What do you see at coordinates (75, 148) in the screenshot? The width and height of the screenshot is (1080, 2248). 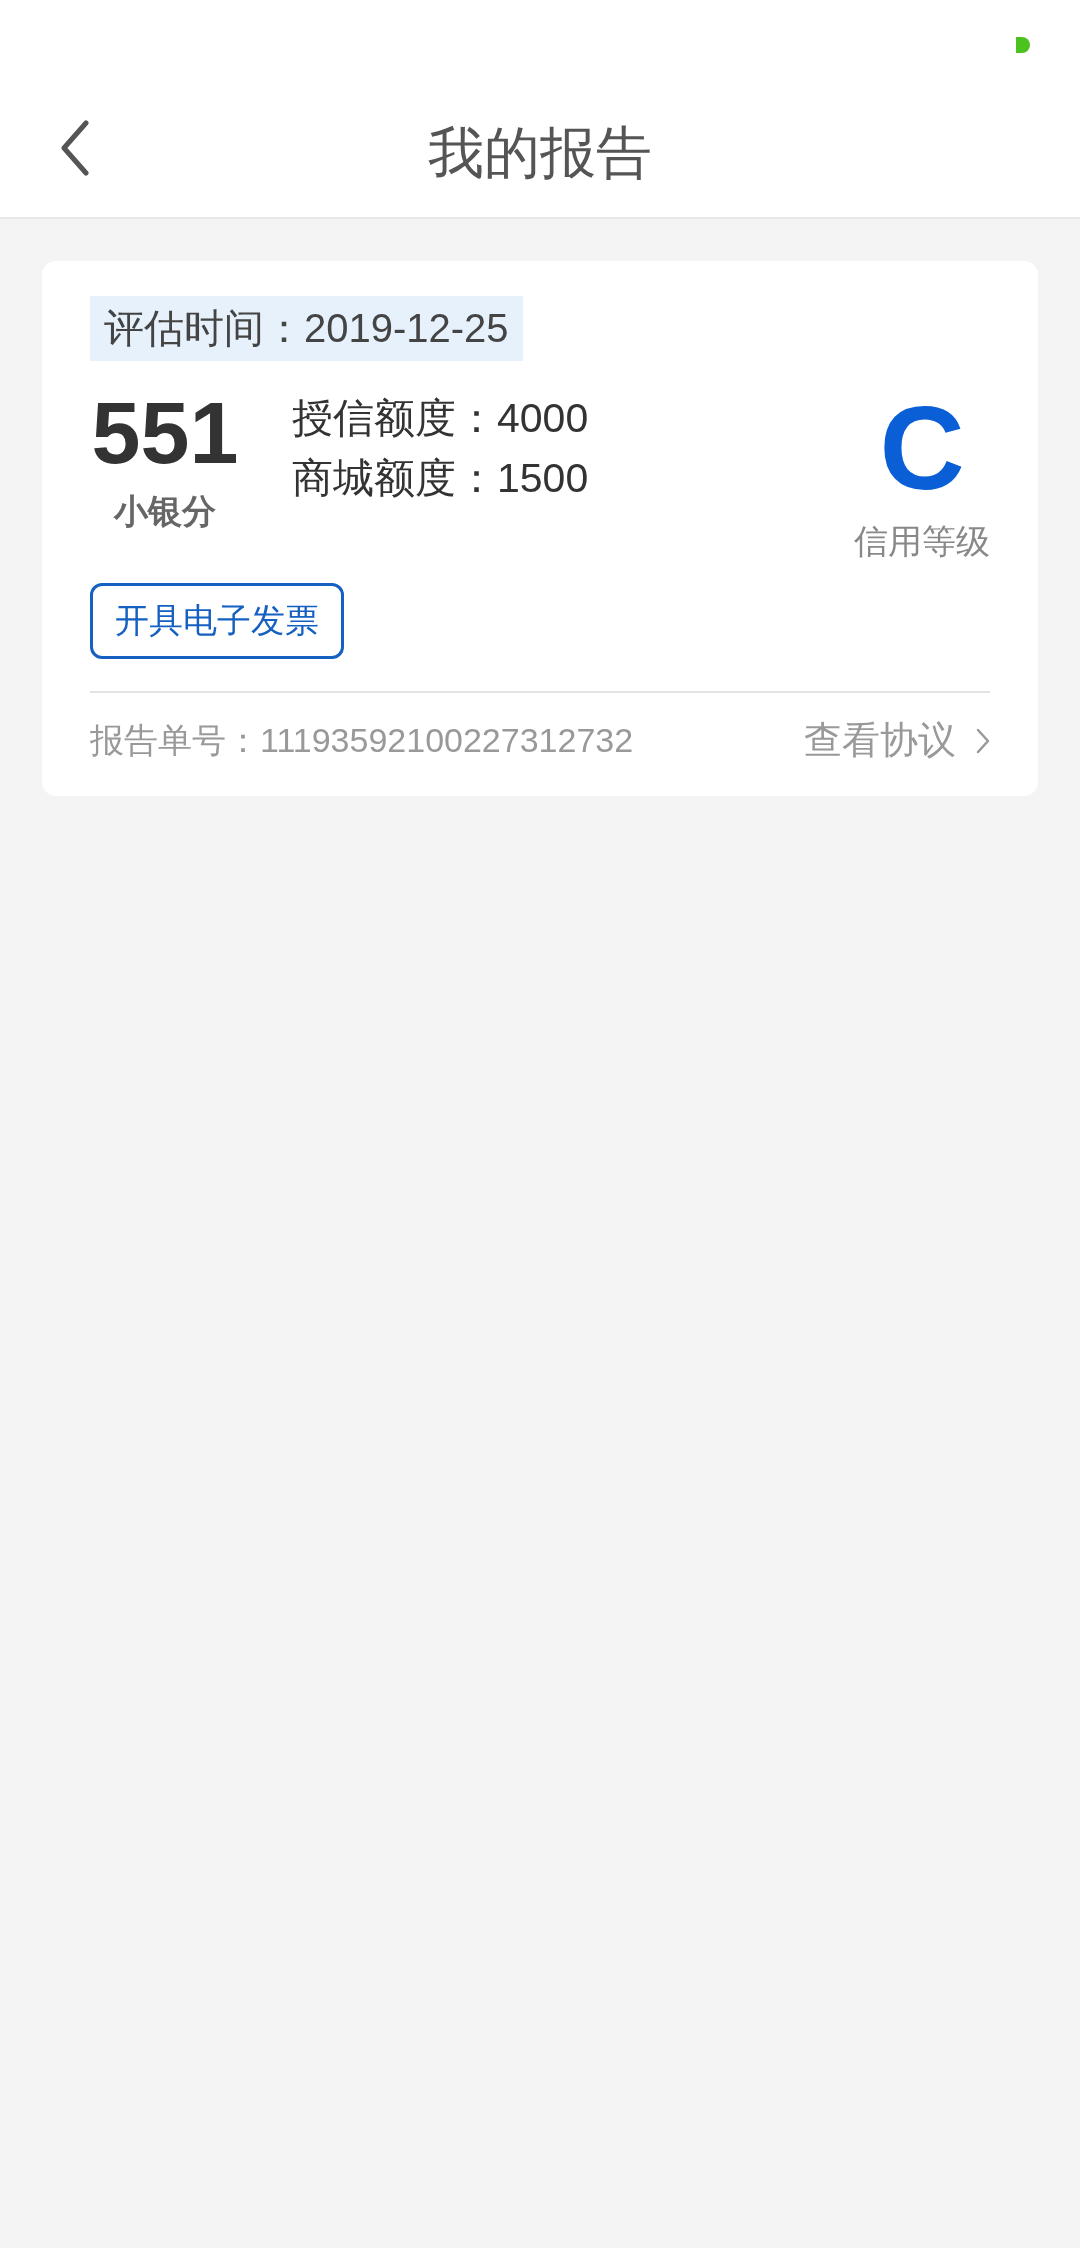 I see `back-icon` at bounding box center [75, 148].